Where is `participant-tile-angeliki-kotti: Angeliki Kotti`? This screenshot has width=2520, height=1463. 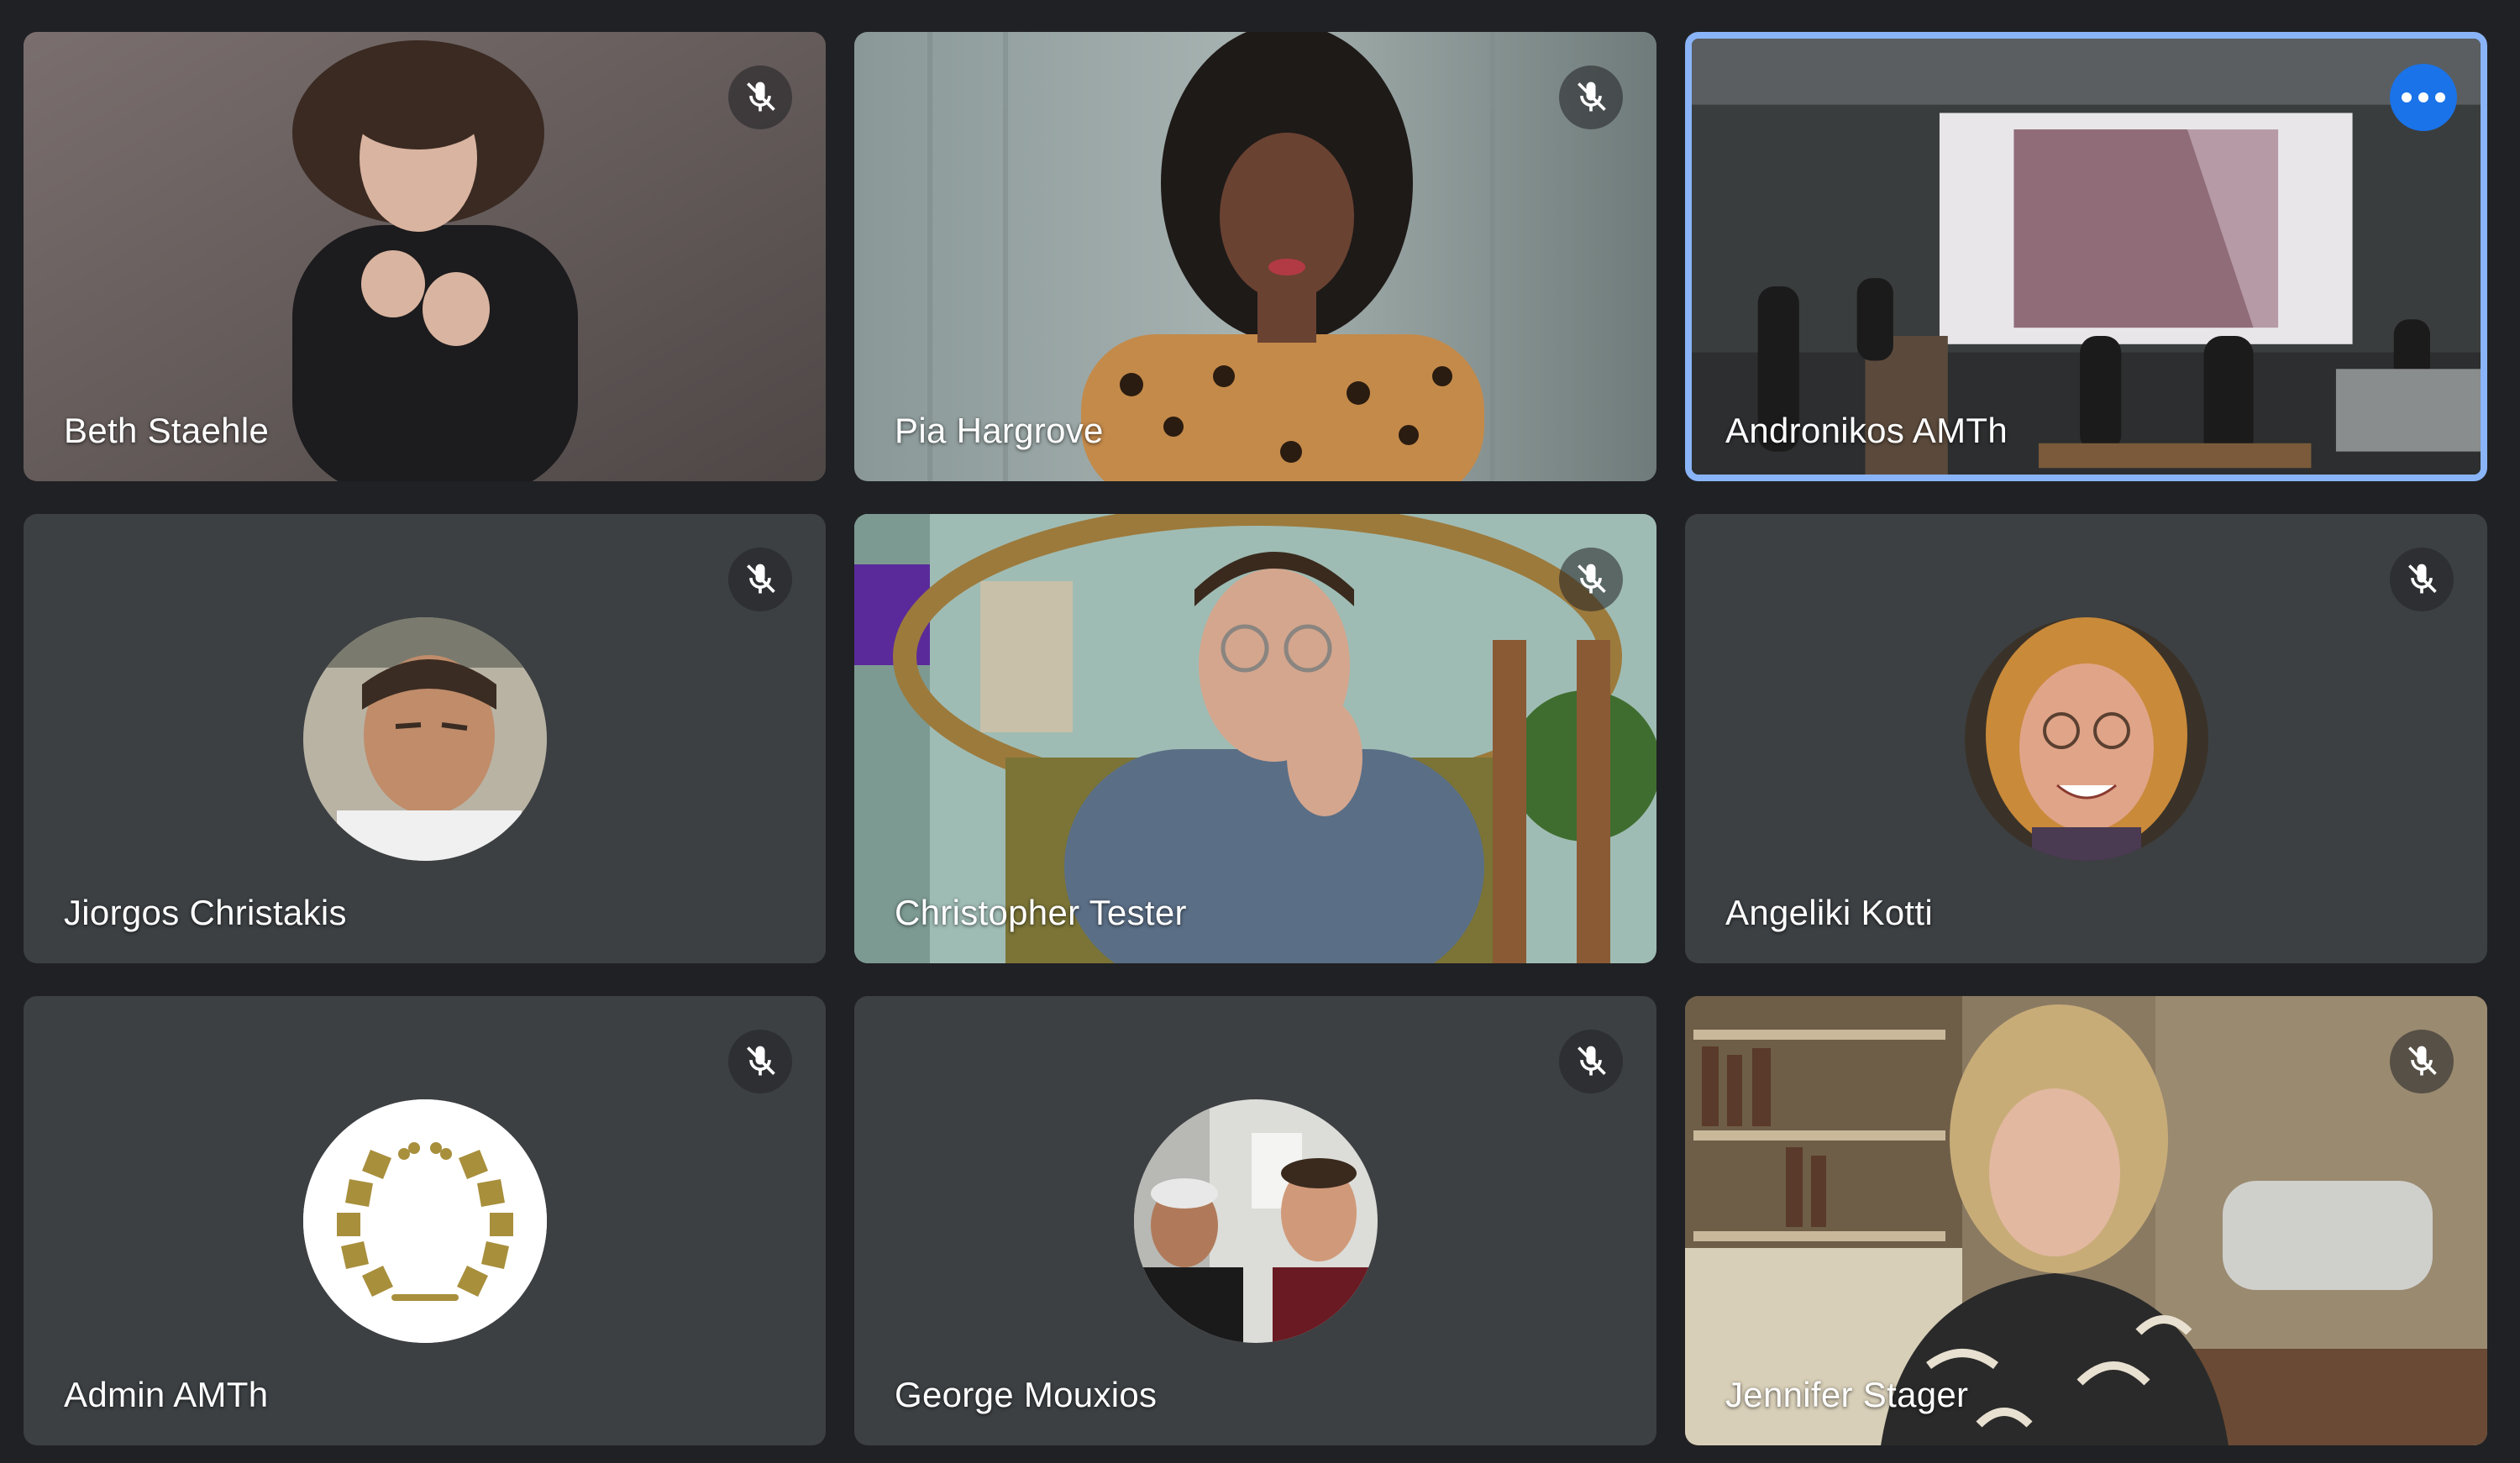 participant-tile-angeliki-kotti: Angeliki Kotti is located at coordinates (2086, 738).